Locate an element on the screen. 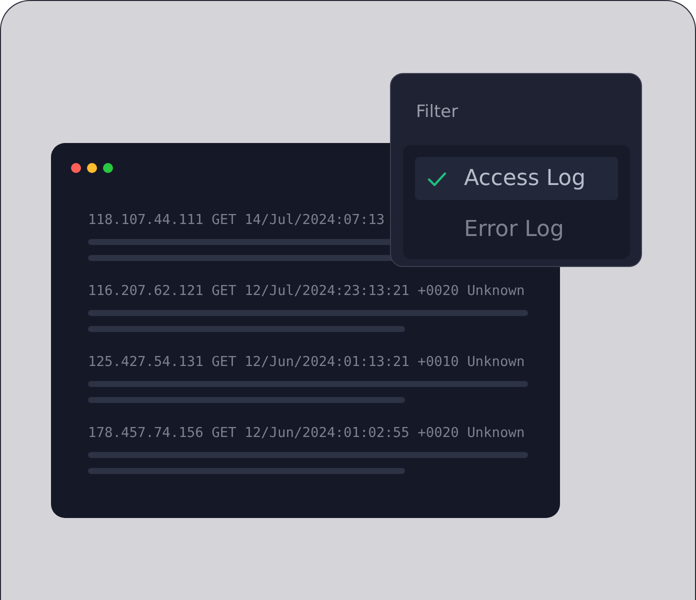 This screenshot has width=696, height=600. menu-option: Error Log is located at coordinates (516, 229).